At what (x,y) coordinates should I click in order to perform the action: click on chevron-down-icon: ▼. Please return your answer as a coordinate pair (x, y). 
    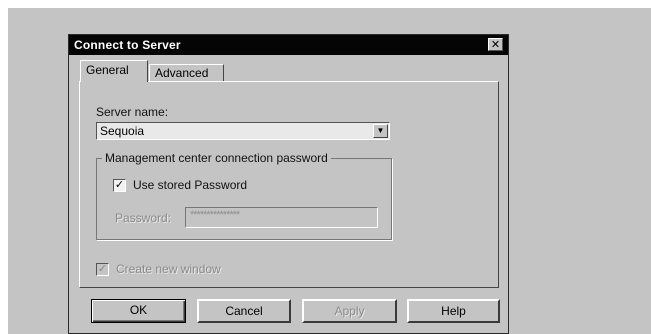
    Looking at the image, I should click on (380, 130).